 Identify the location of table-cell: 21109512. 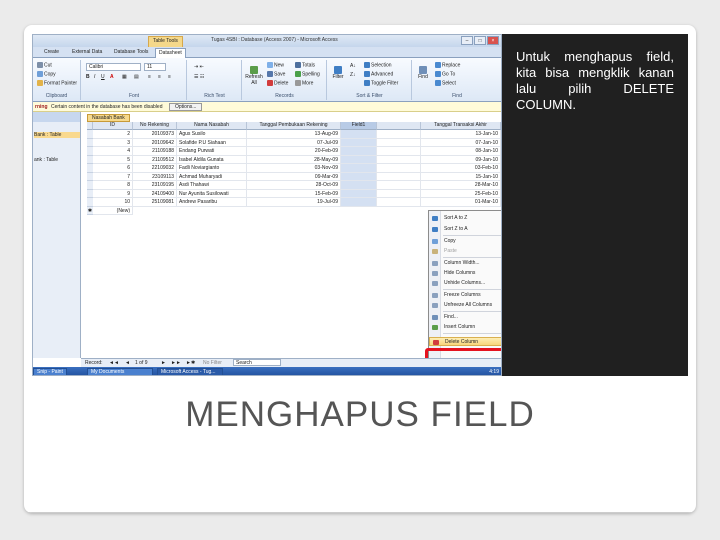
(155, 159).